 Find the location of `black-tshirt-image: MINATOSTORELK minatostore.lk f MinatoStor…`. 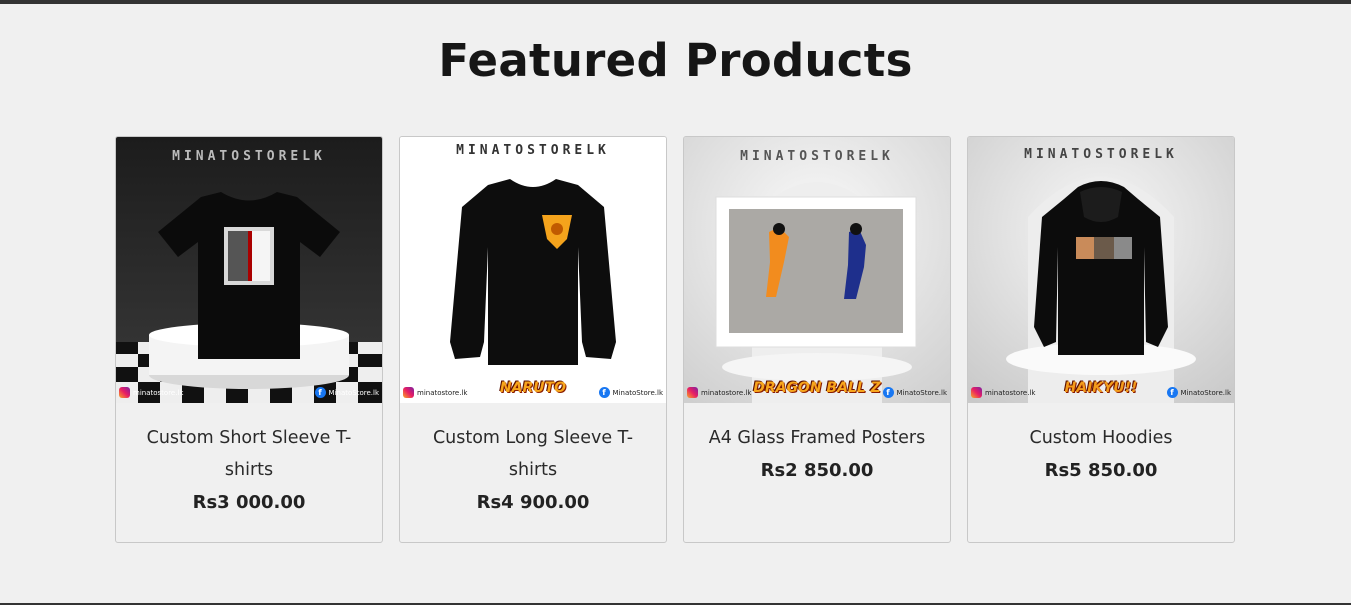

black-tshirt-image: MINATOSTORELK minatostore.lk f MinatoStor… is located at coordinates (249, 270).